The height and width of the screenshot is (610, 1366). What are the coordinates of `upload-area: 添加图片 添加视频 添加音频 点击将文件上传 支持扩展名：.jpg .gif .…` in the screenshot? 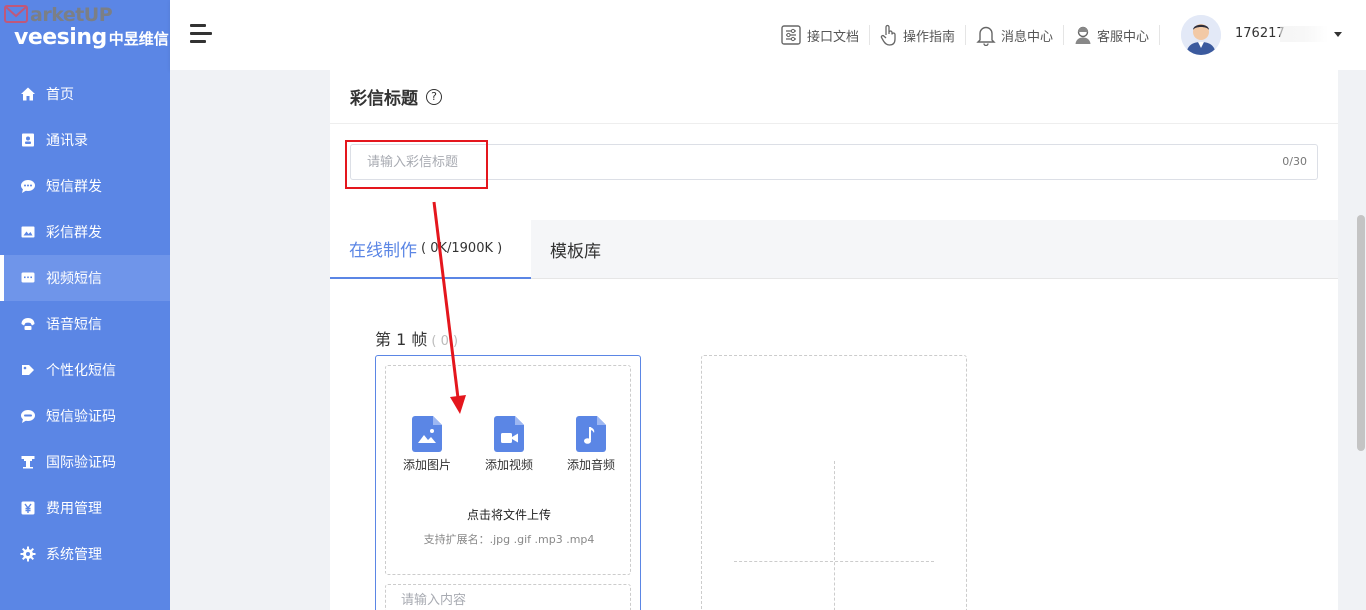 It's located at (508, 470).